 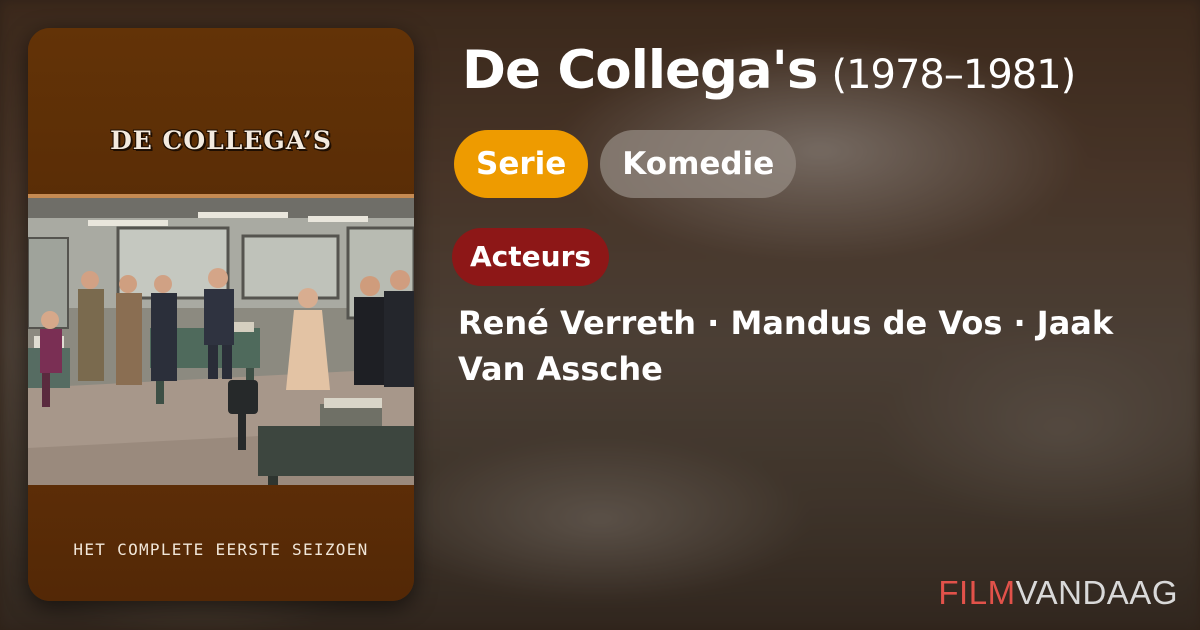 I want to click on genre-chip: Komedie, so click(x=698, y=164).